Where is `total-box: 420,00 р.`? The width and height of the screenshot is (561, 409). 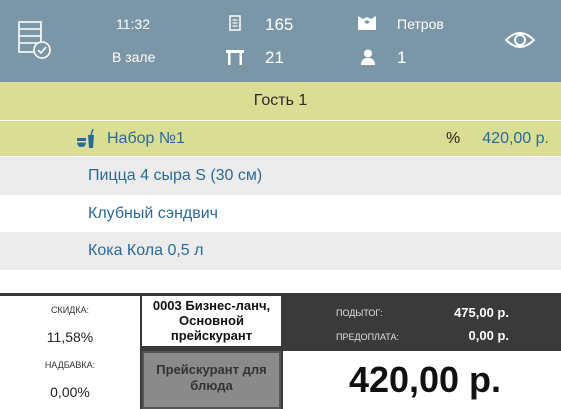
total-box: 420,00 р. is located at coordinates (422, 380).